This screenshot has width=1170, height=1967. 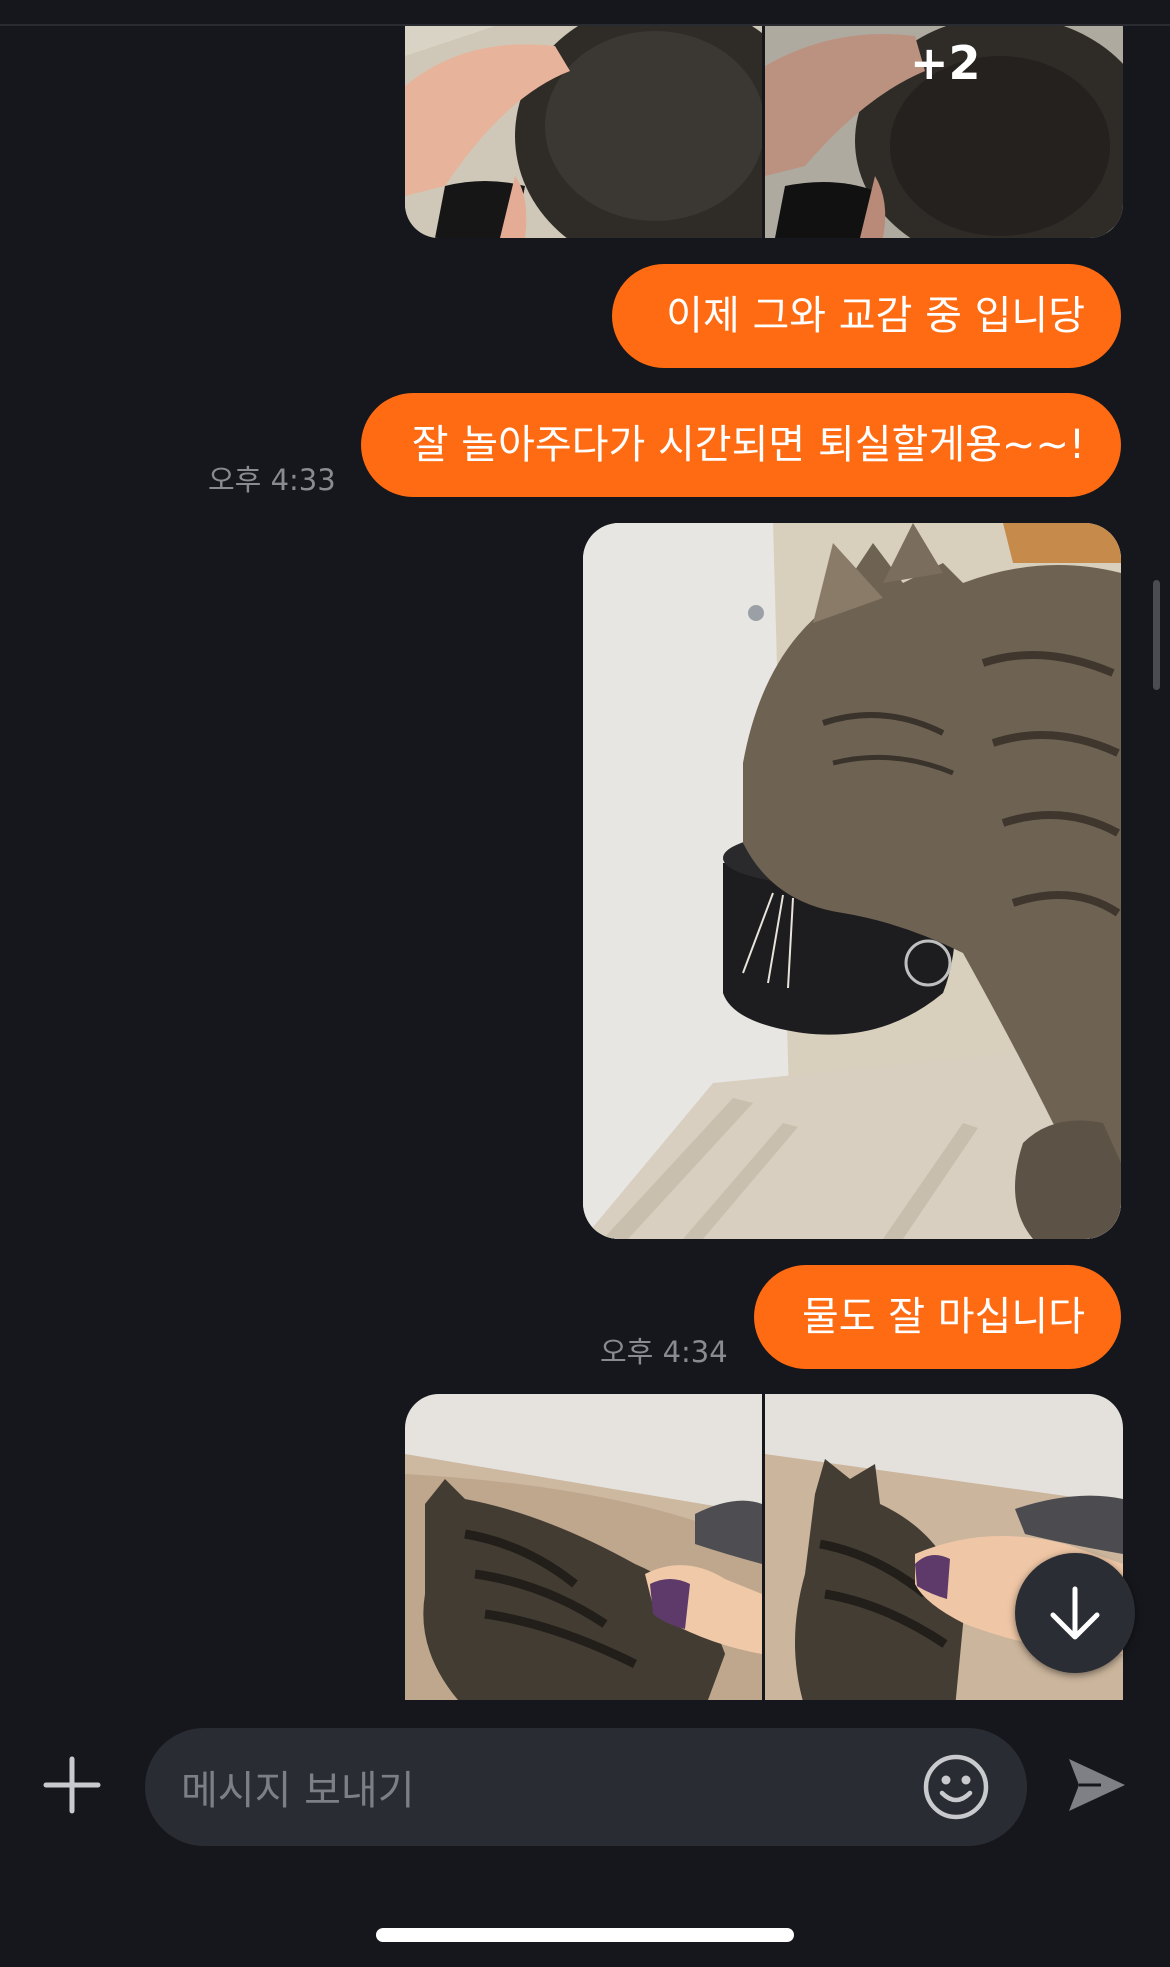 I want to click on more-photos-count: +2, so click(x=945, y=63).